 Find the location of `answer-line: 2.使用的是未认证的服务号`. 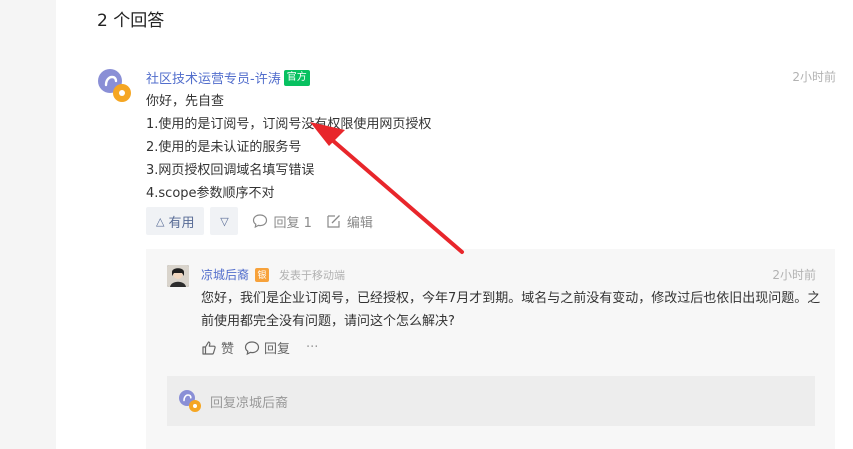

answer-line: 2.使用的是未认证的服务号 is located at coordinates (224, 147).